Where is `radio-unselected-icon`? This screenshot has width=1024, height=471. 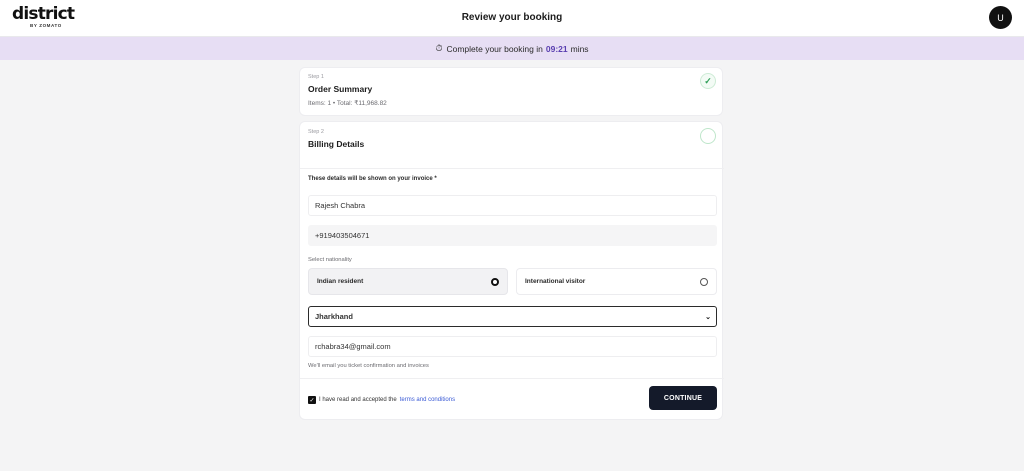
radio-unselected-icon is located at coordinates (704, 281).